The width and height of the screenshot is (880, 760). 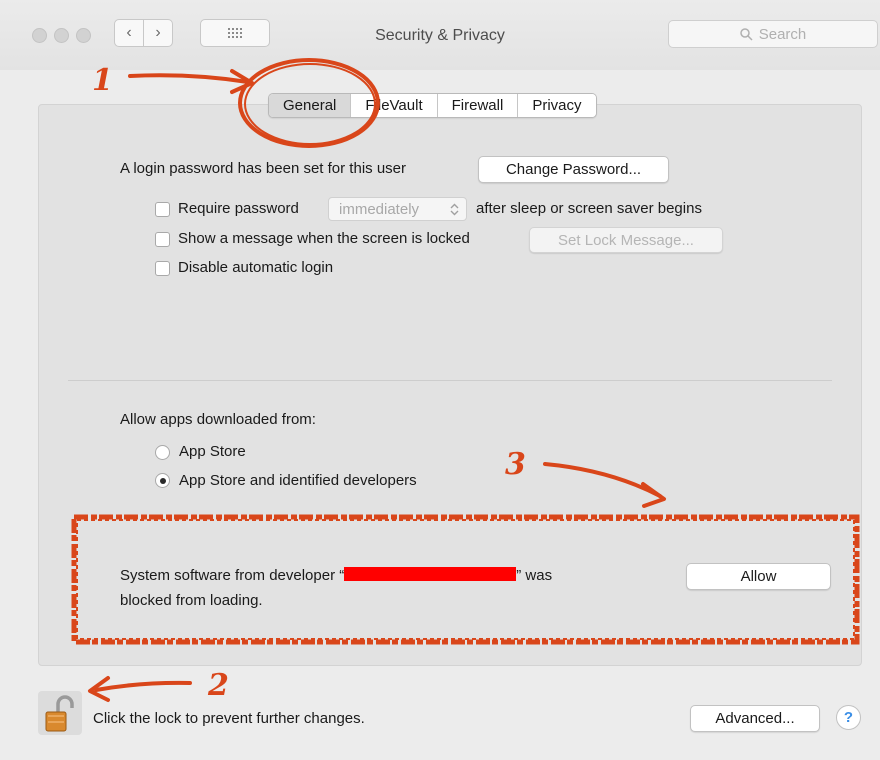 What do you see at coordinates (515, 464) in the screenshot?
I see `annotation-number-3: 3` at bounding box center [515, 464].